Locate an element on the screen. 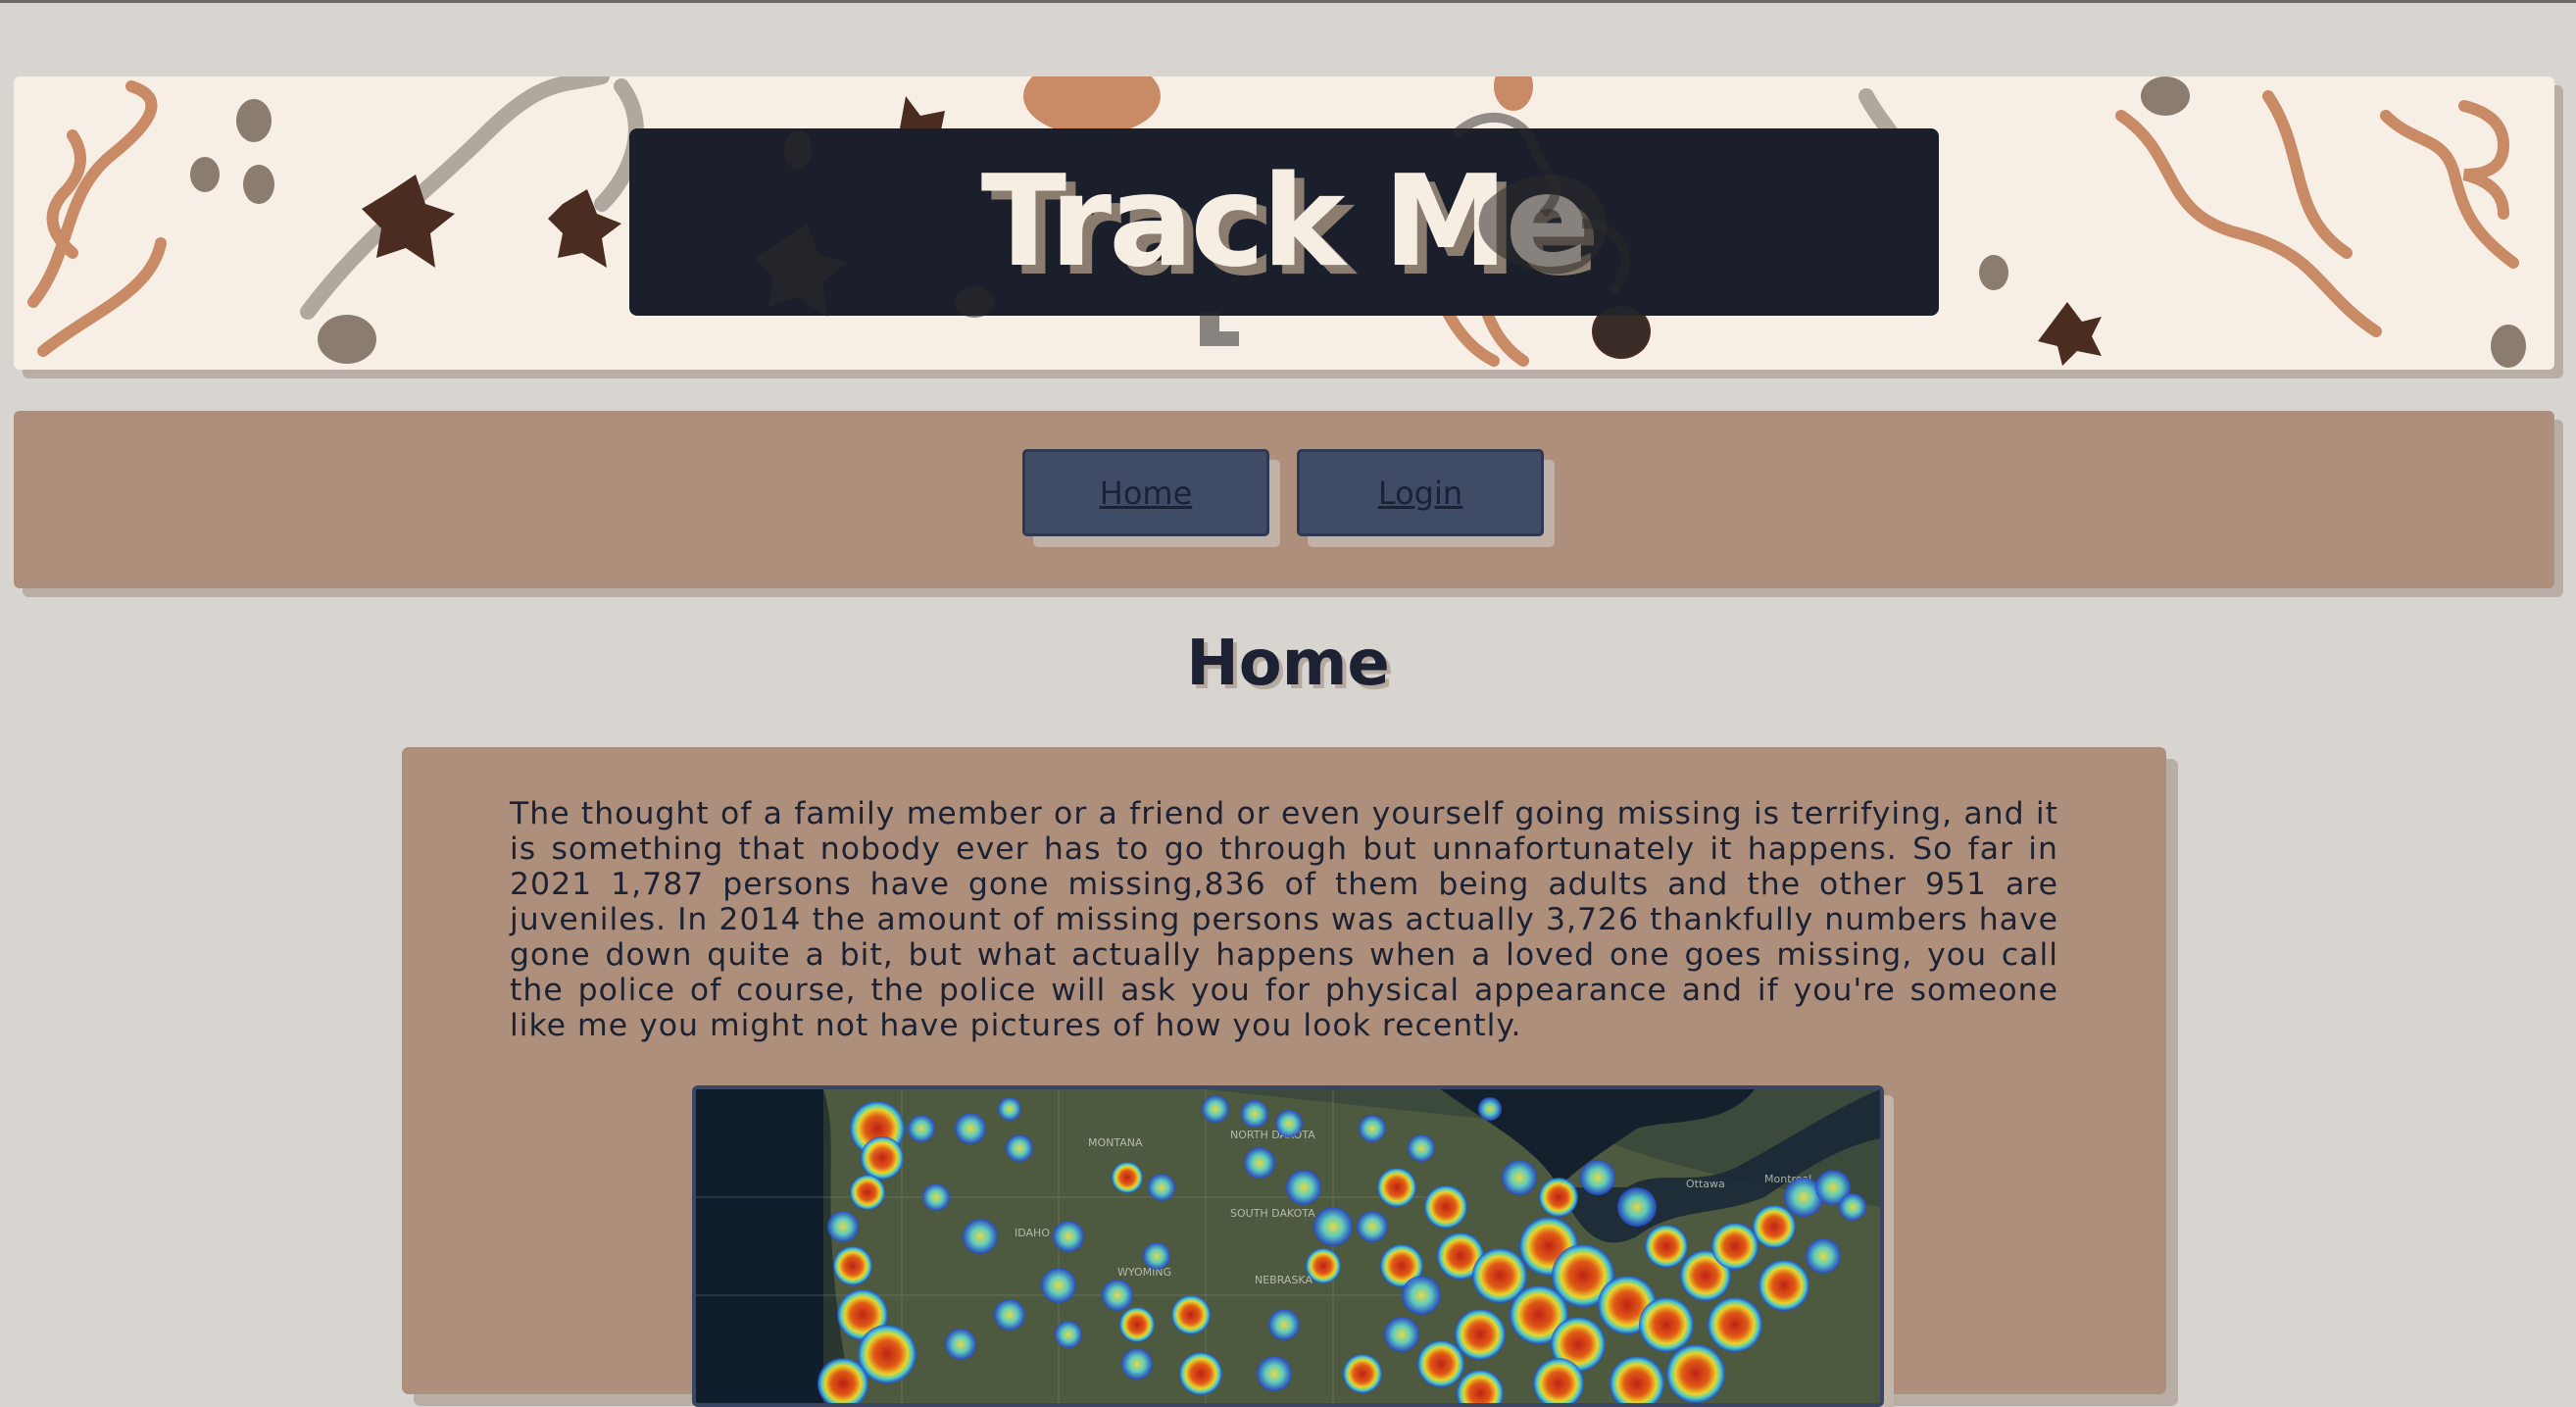 The width and height of the screenshot is (2576, 1407). site-title: Track Me is located at coordinates (1285, 222).